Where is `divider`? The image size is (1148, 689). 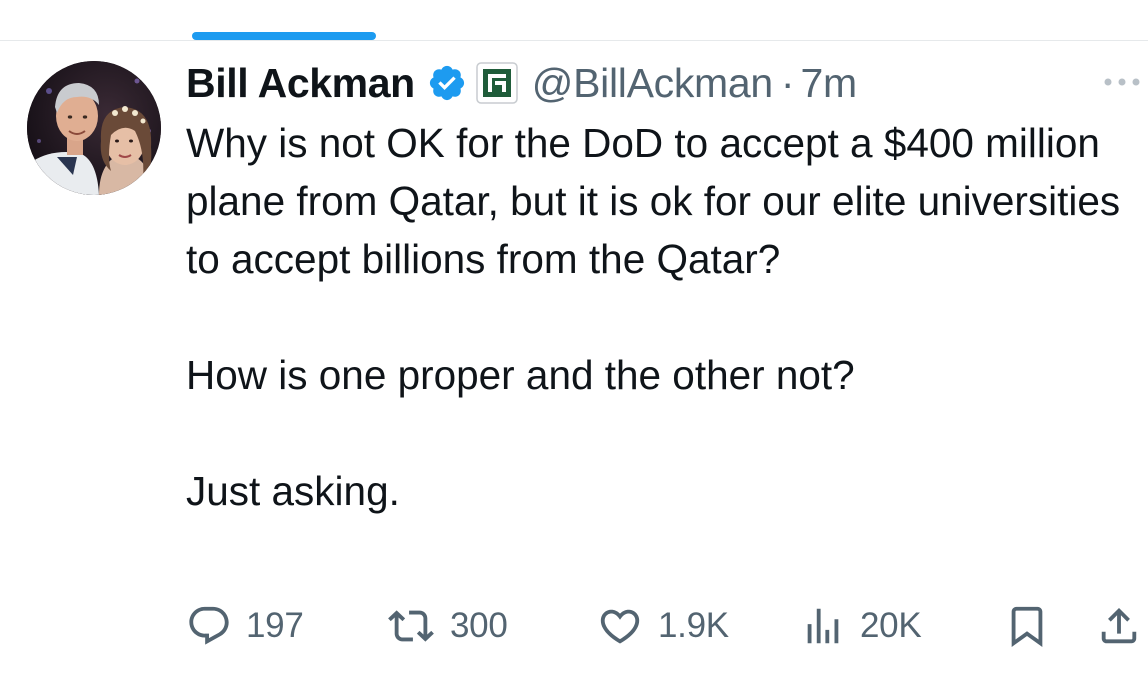
divider is located at coordinates (574, 40).